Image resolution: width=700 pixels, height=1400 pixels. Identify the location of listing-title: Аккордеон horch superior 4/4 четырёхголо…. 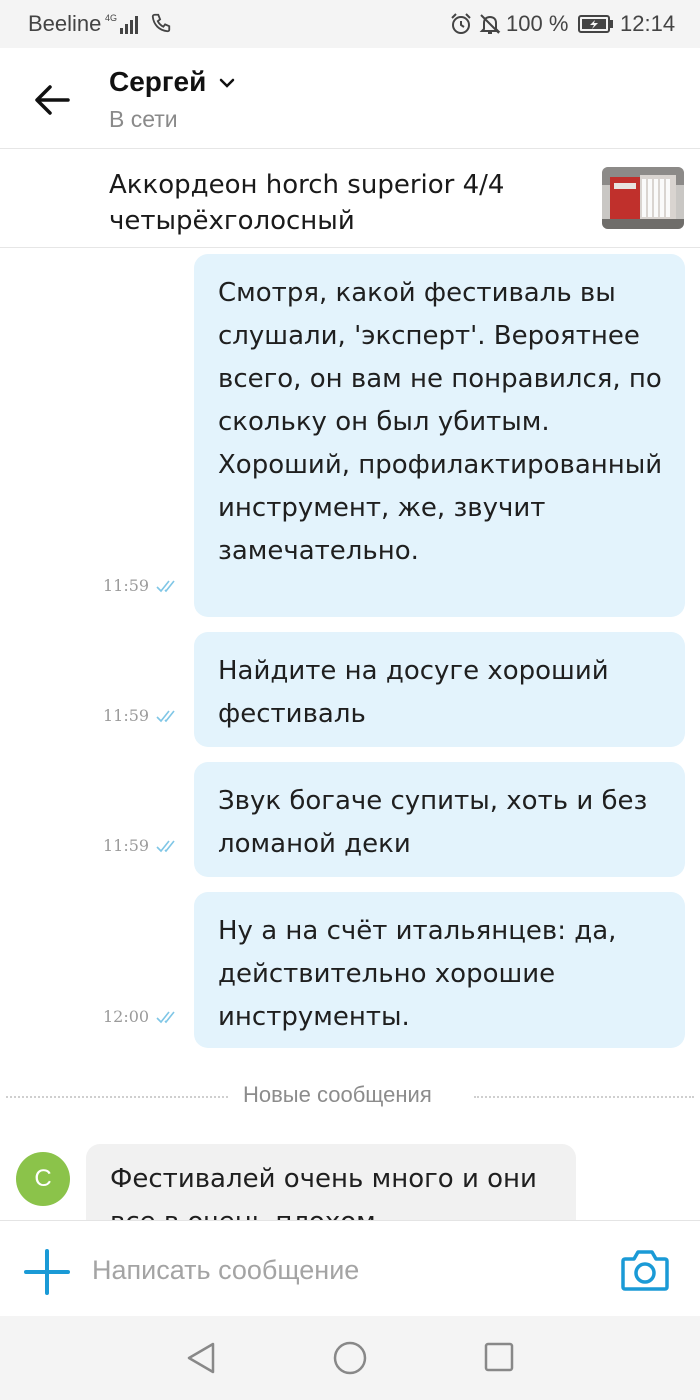
(307, 203).